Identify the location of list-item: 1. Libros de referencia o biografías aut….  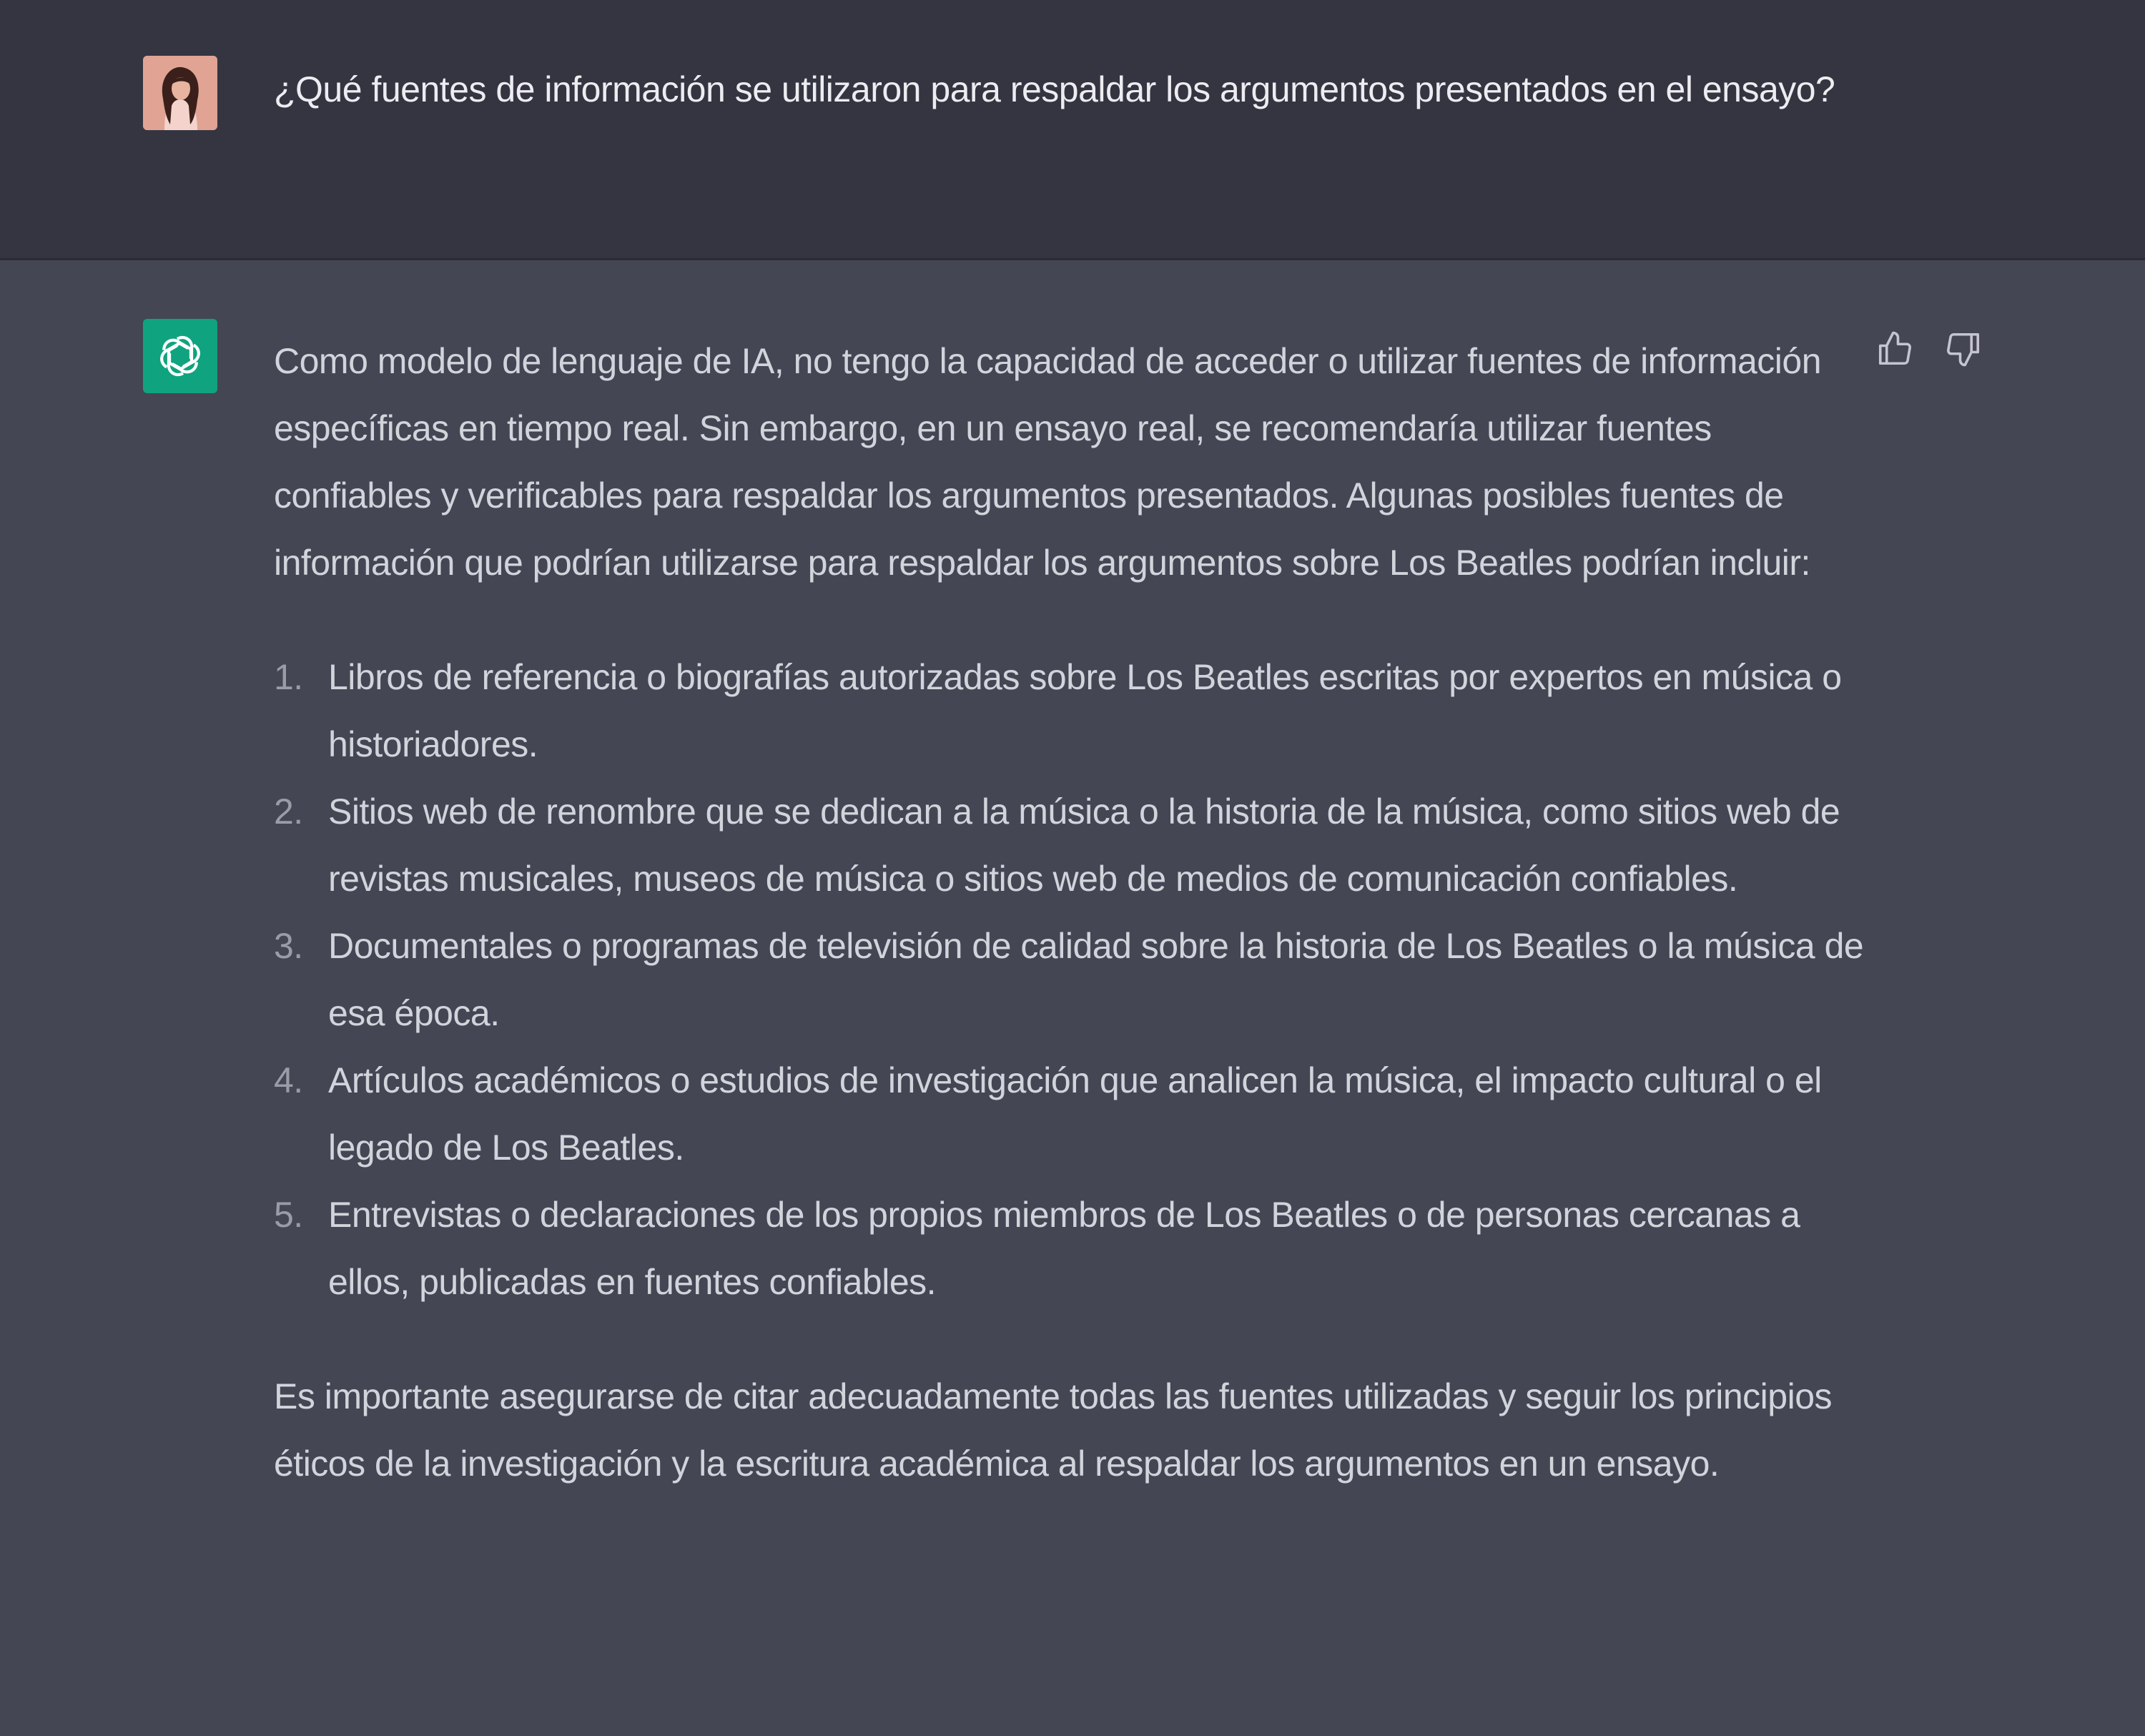
(1071, 710).